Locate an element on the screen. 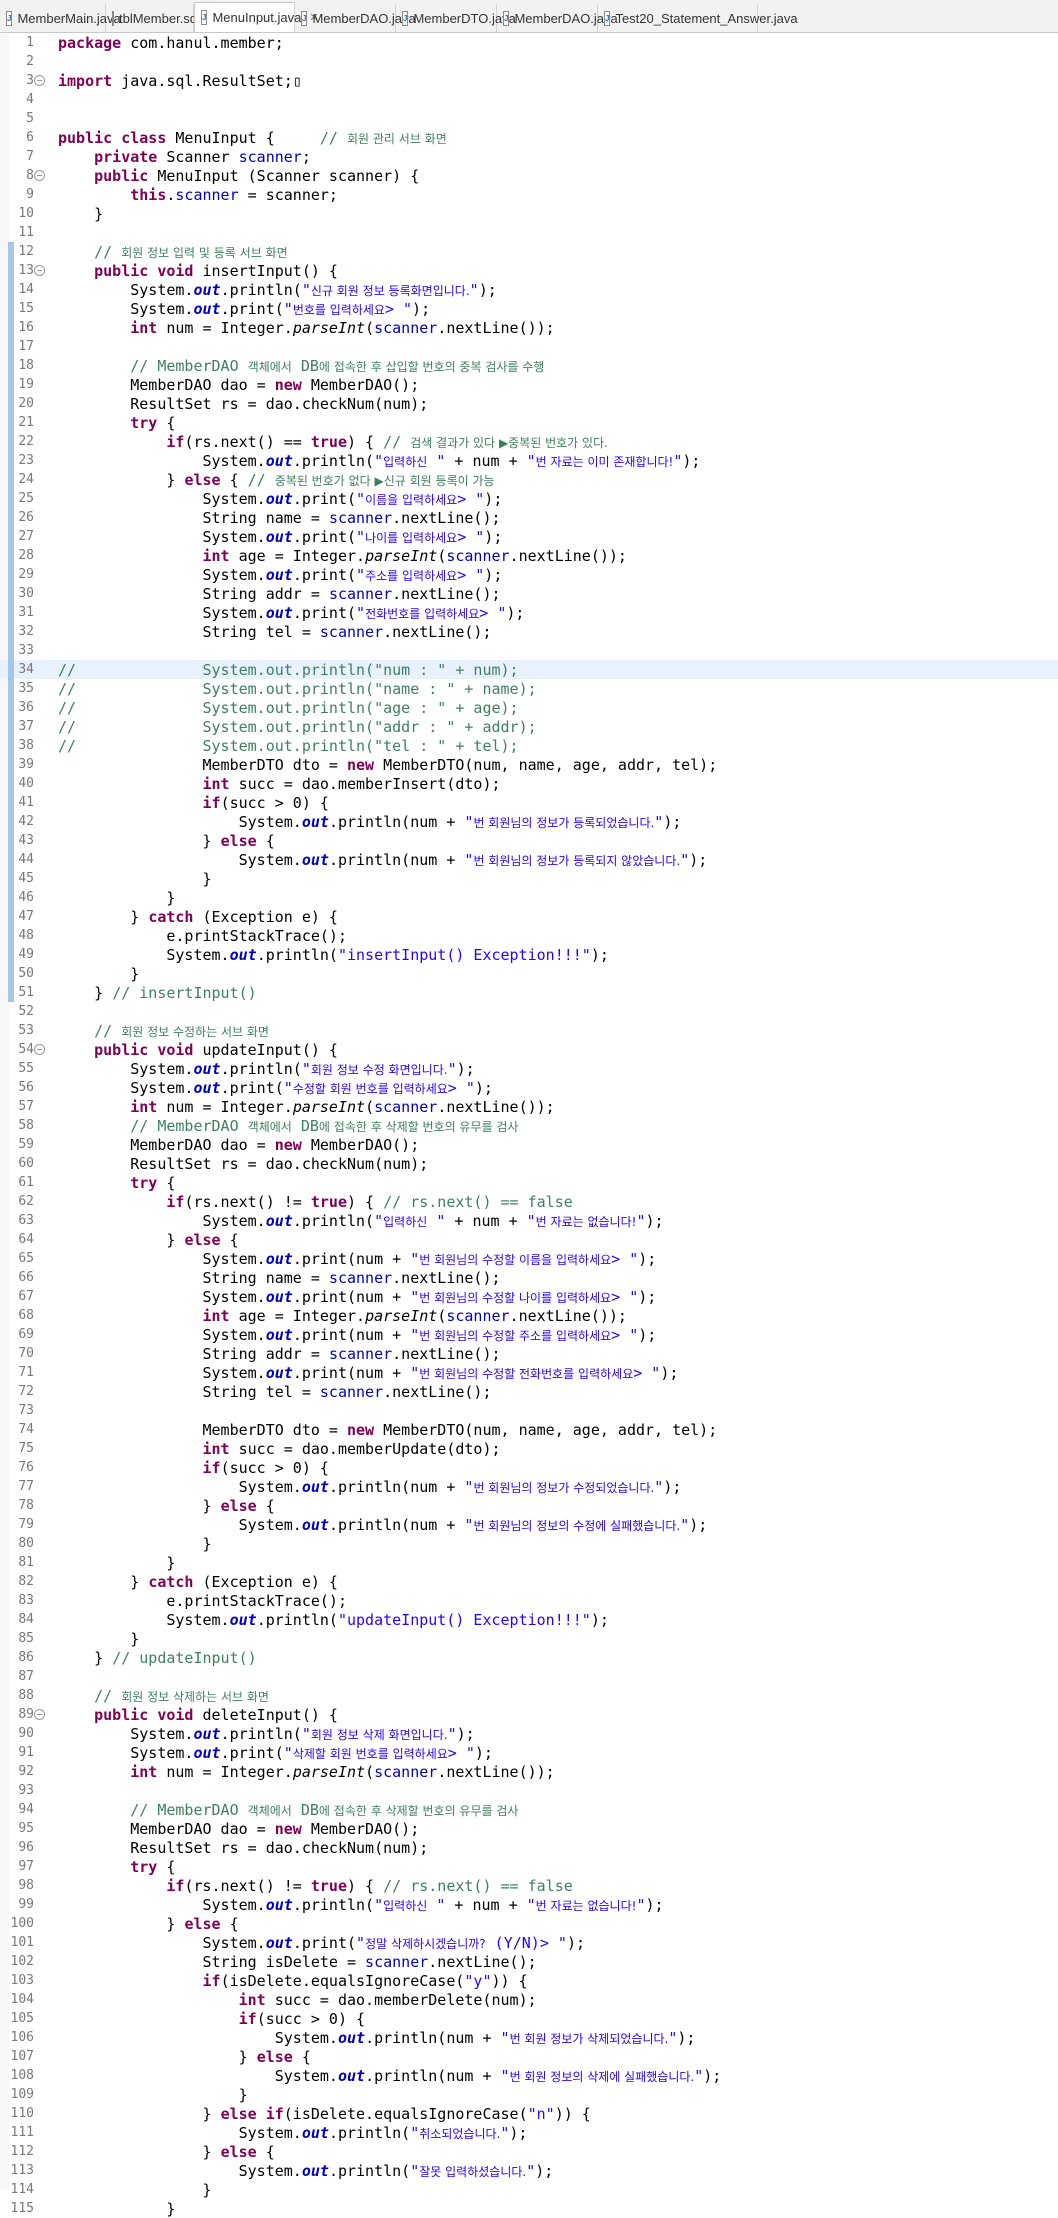  code-line: 86 } // updateInput() is located at coordinates (529, 1657).